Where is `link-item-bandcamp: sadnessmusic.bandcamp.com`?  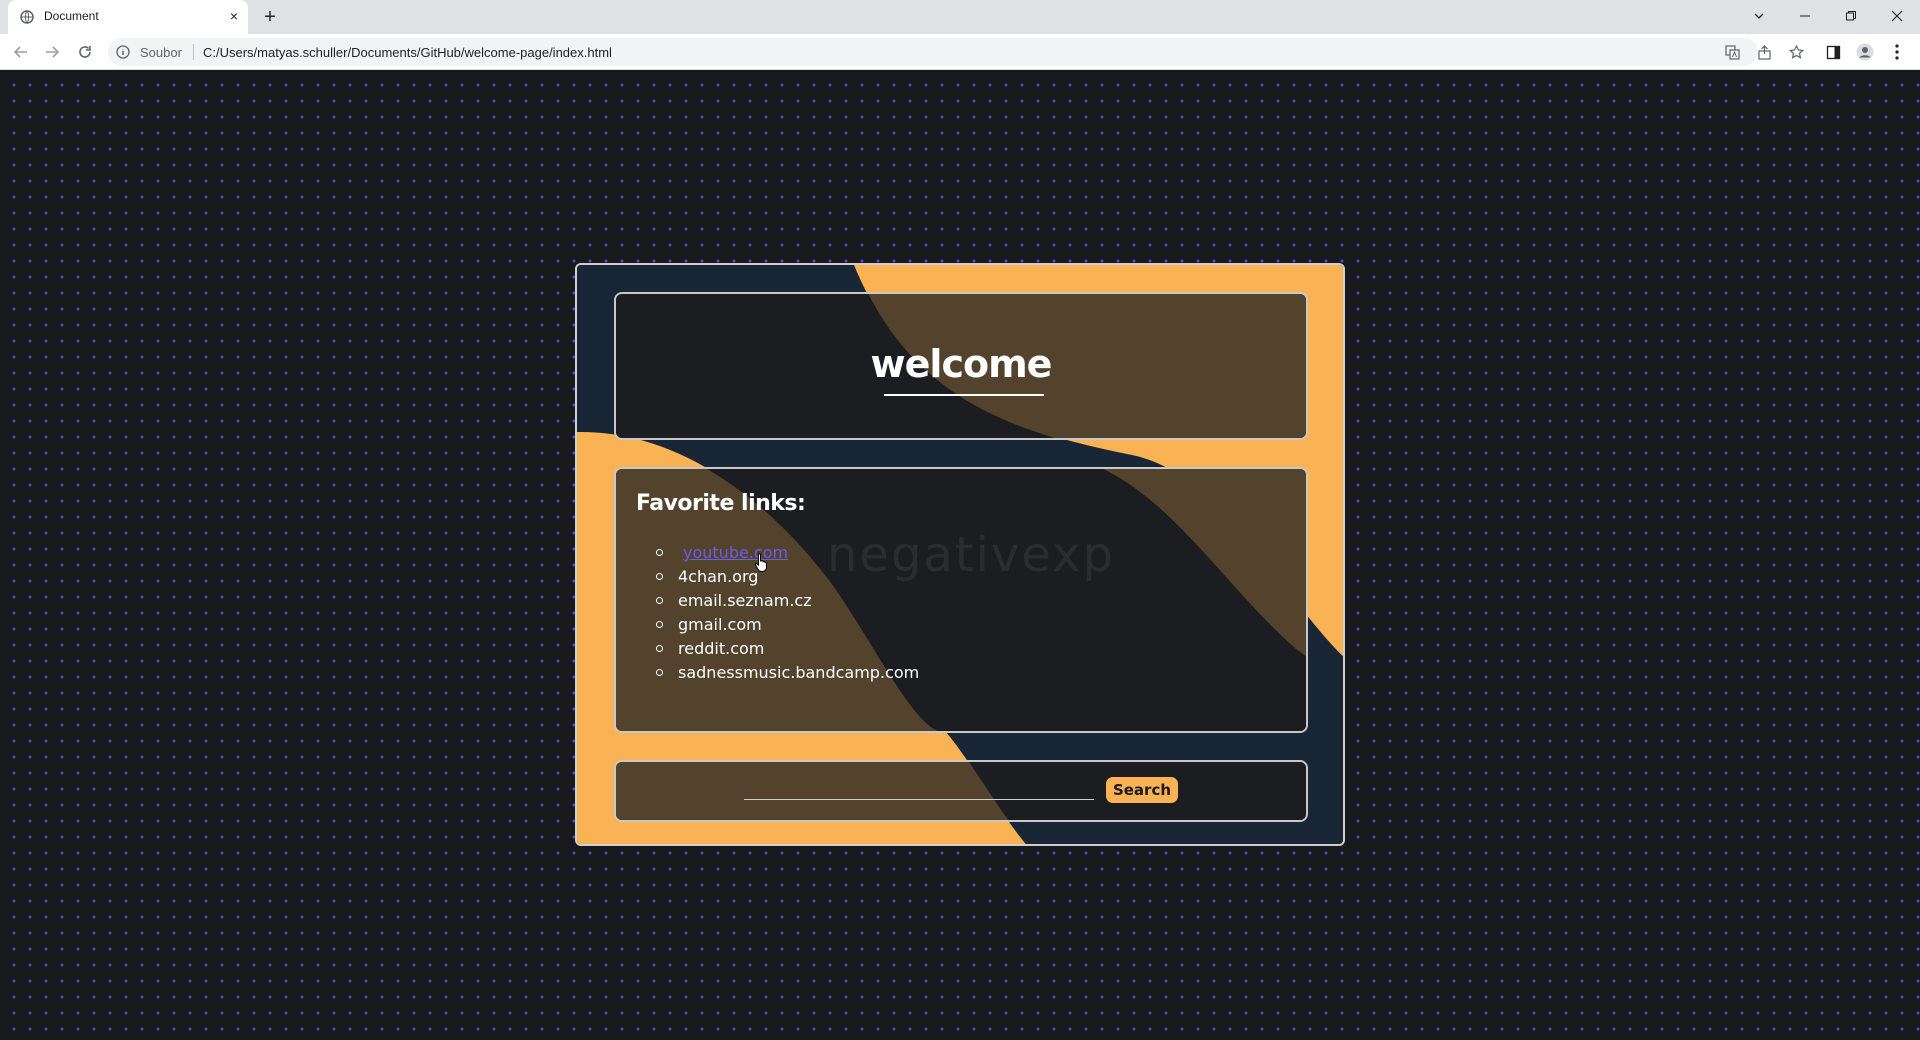 link-item-bandcamp: sadnessmusic.bandcamp.com is located at coordinates (787, 673).